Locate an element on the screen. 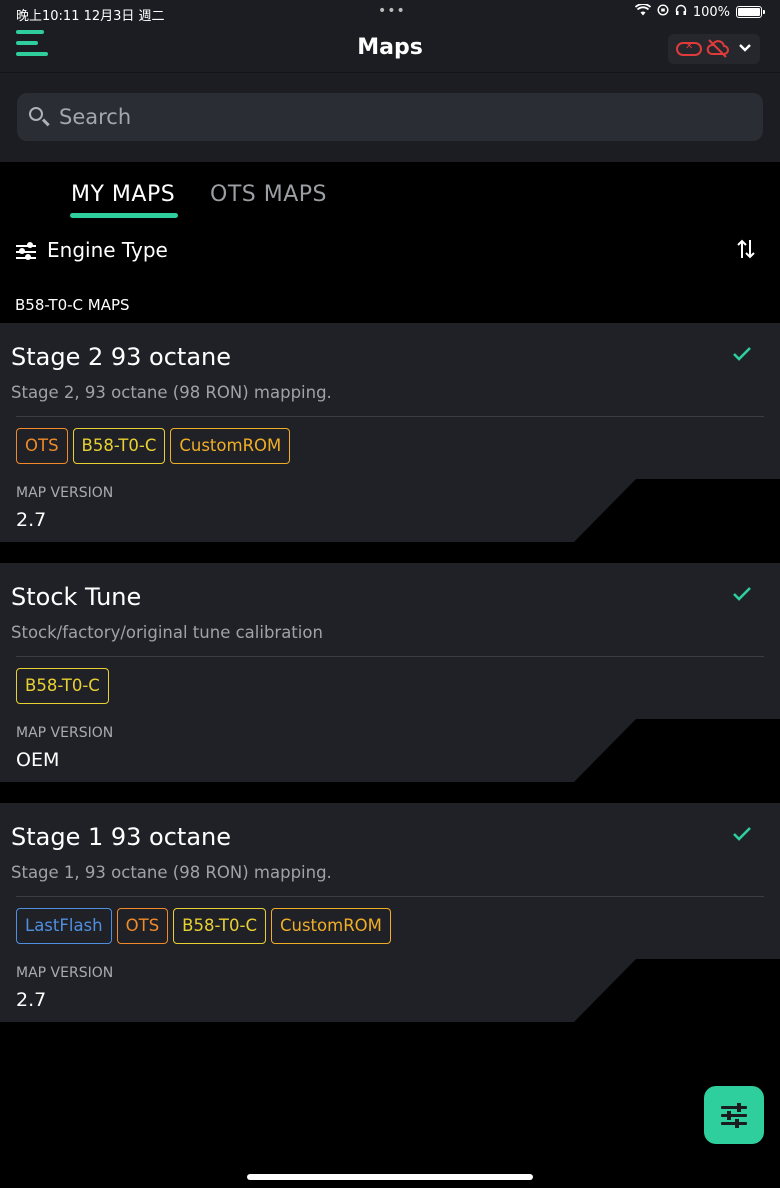 The height and width of the screenshot is (1188, 780). map-title: Stage 1 93 octane is located at coordinates (121, 837).